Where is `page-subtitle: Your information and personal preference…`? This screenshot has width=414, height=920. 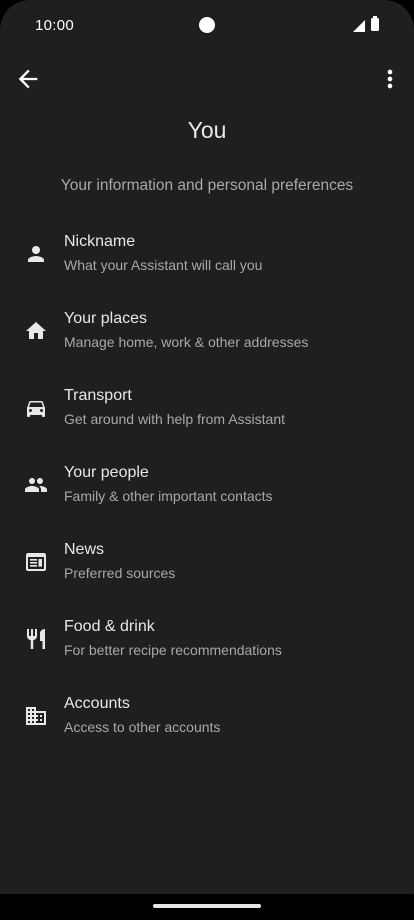
page-subtitle: Your information and personal preference… is located at coordinates (207, 185).